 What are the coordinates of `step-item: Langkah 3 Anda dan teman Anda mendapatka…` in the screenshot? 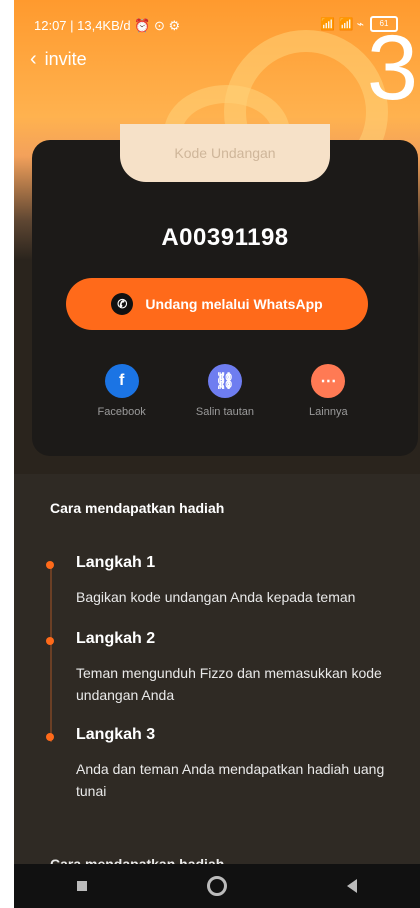 It's located at (218, 764).